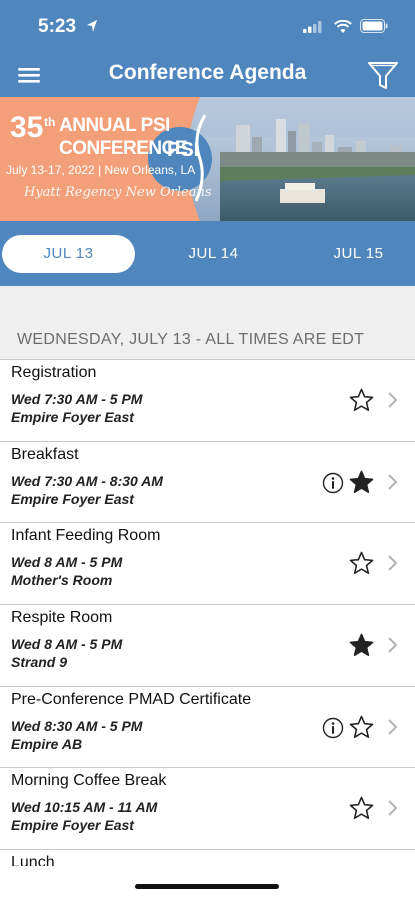 This screenshot has width=415, height=900. Describe the element at coordinates (77, 725) in the screenshot. I see `session-time: Wed 8:30 AM - 5 PM` at that location.